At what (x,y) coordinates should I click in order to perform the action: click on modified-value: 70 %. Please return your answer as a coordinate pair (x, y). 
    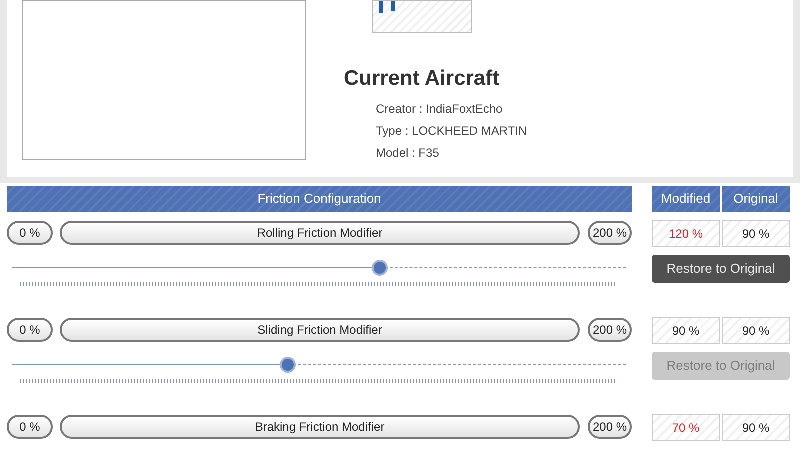
    Looking at the image, I should click on (686, 427).